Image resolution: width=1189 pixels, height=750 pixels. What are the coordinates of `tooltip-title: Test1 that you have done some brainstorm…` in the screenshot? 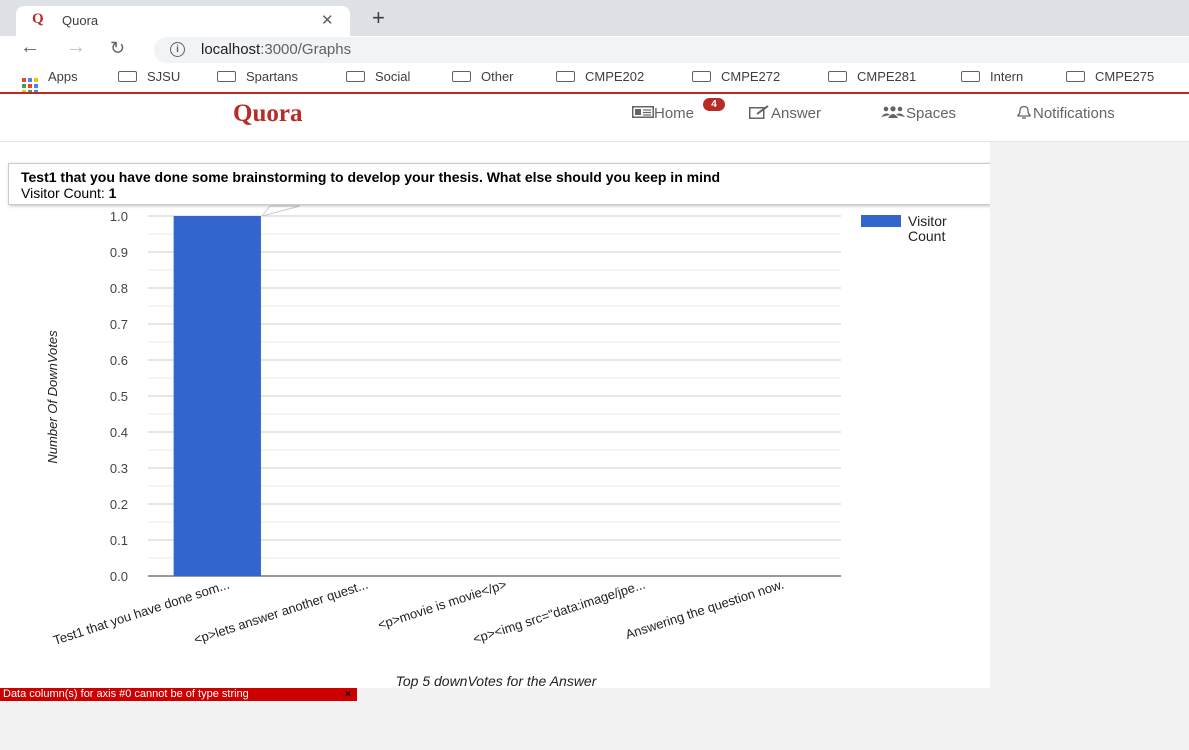 It's located at (371, 177).